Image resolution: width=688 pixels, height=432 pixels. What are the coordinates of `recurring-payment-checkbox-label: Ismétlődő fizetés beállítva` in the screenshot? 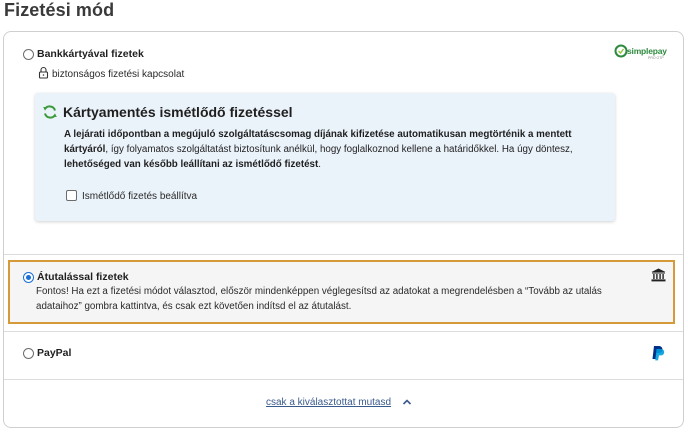 It's located at (139, 196).